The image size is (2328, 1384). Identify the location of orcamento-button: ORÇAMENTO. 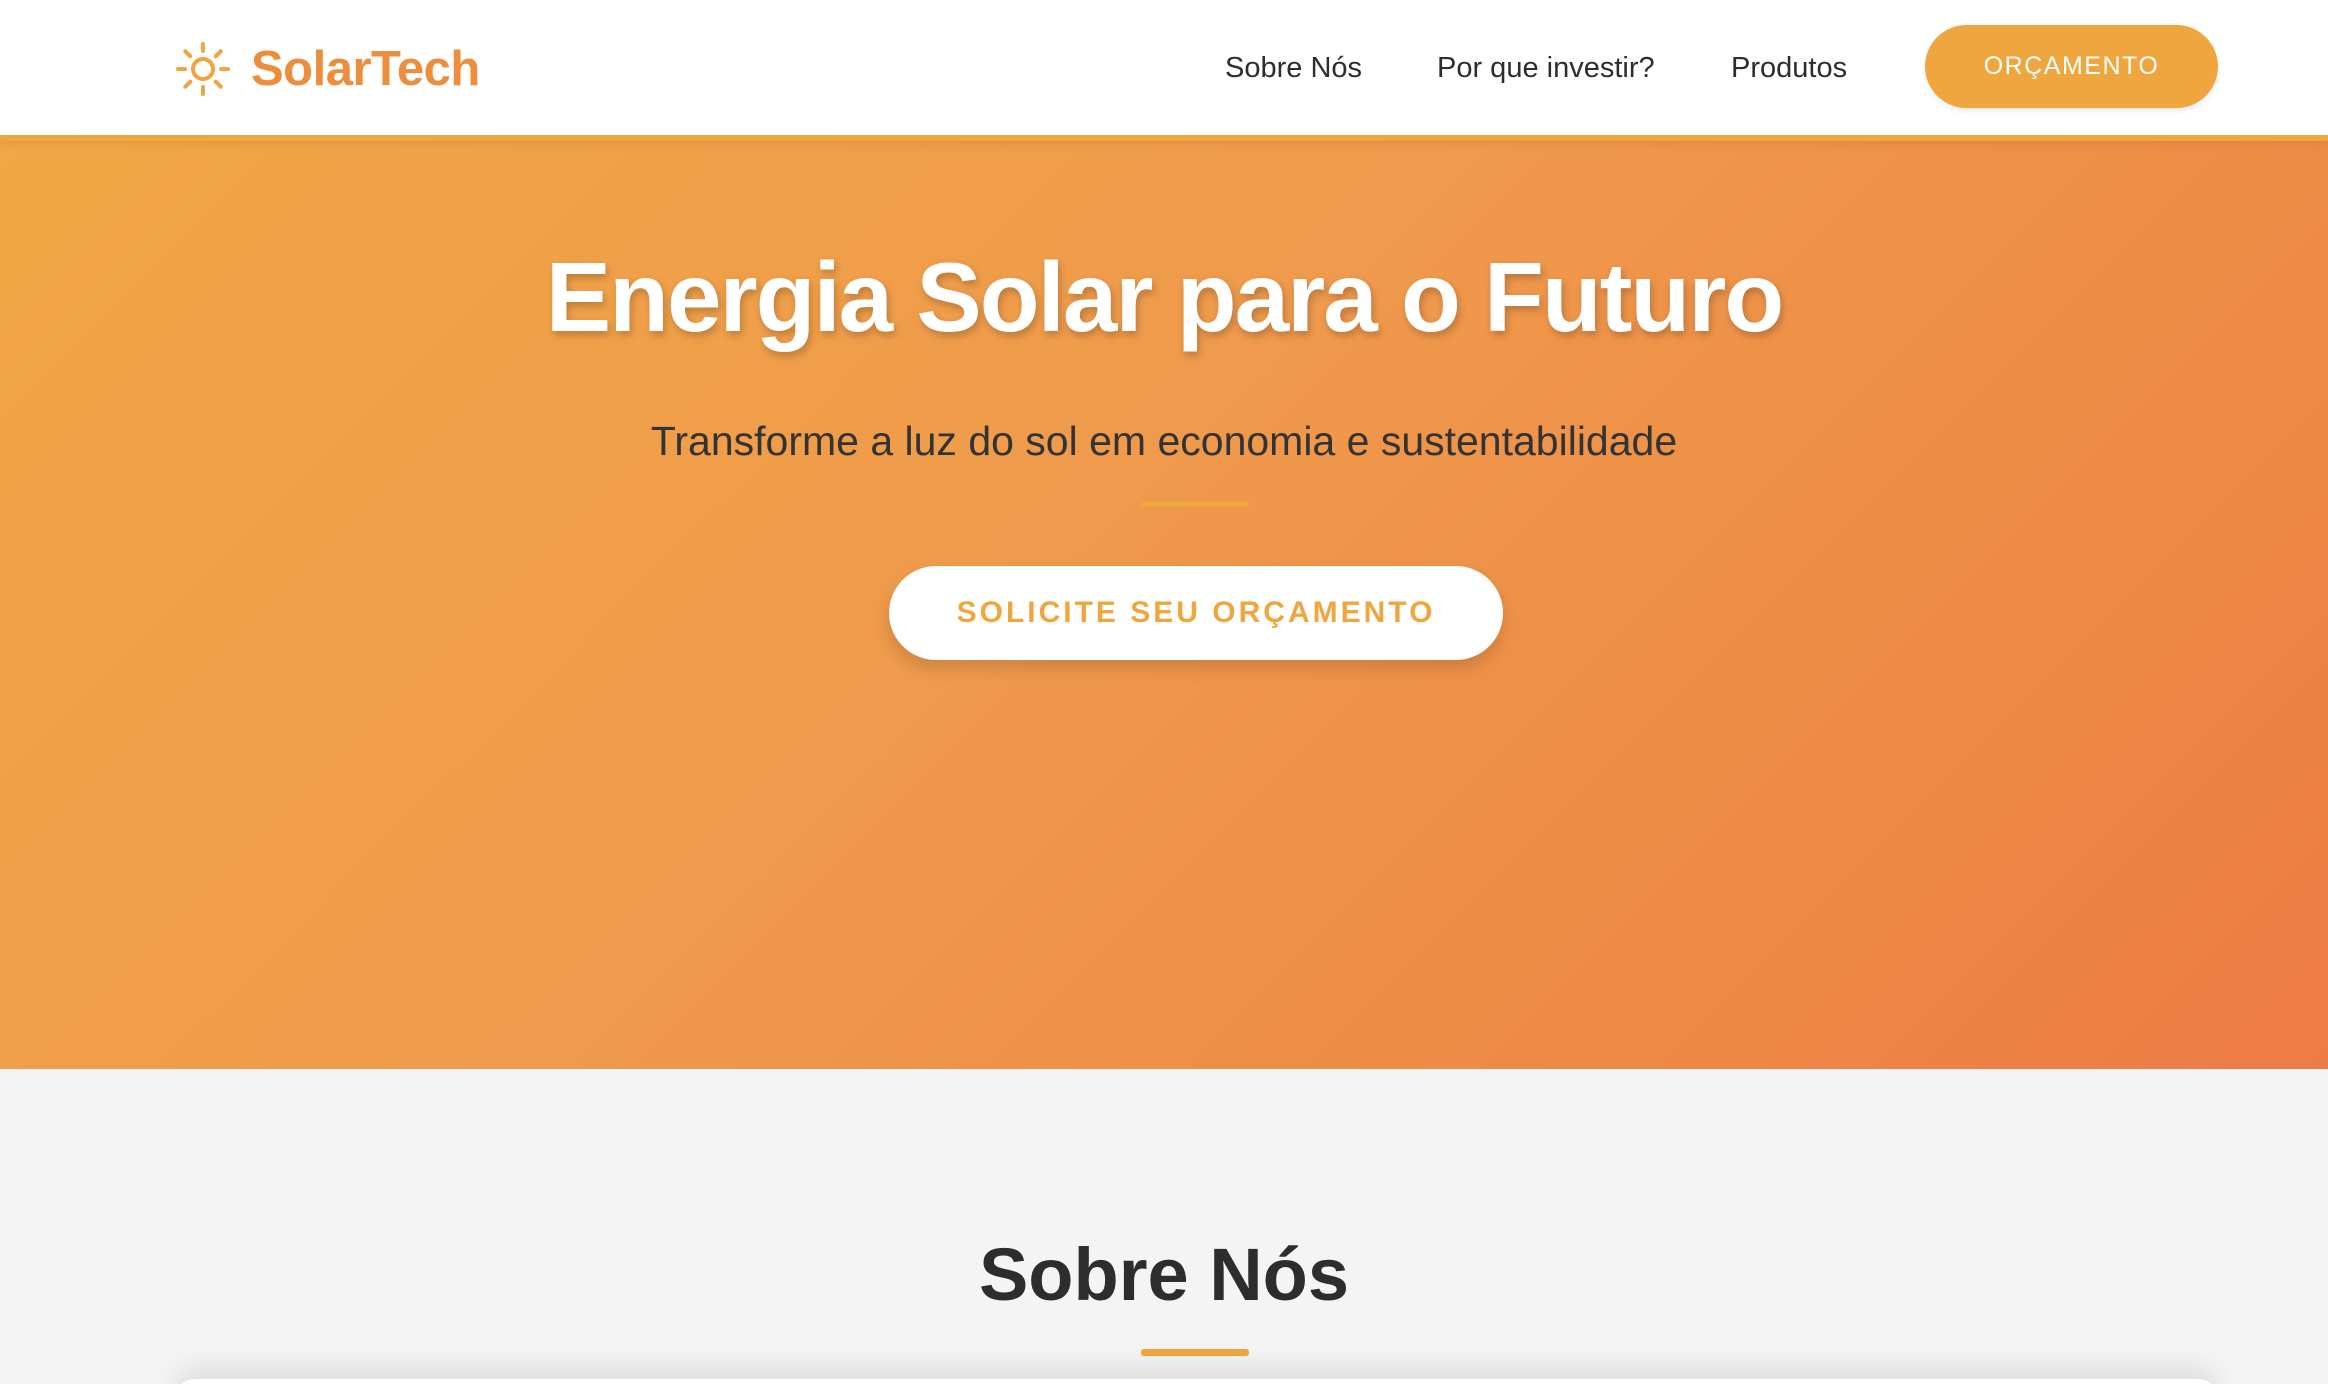
(2071, 66).